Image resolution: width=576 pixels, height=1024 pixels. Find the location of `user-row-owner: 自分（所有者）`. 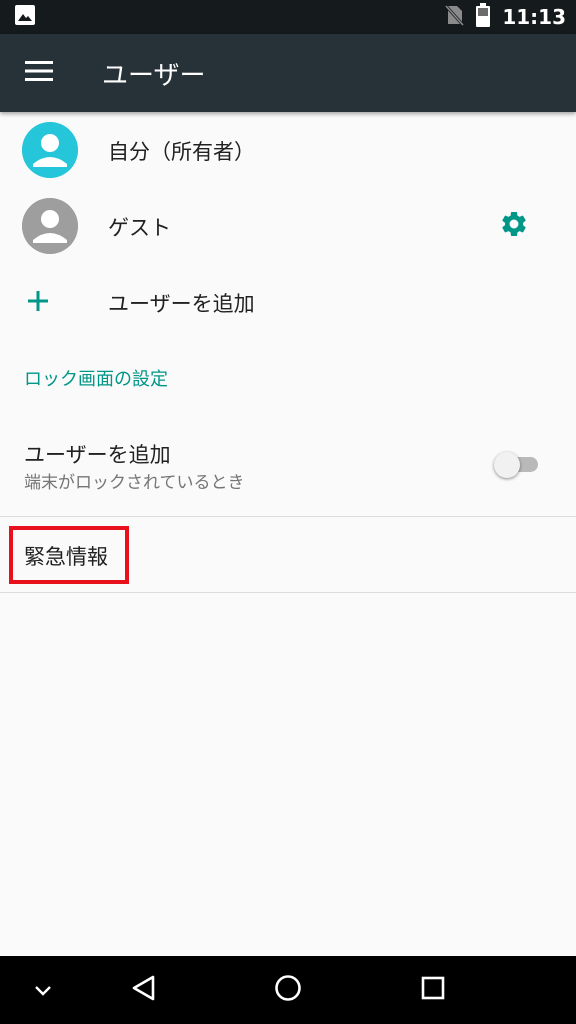

user-row-owner: 自分（所有者） is located at coordinates (288, 150).